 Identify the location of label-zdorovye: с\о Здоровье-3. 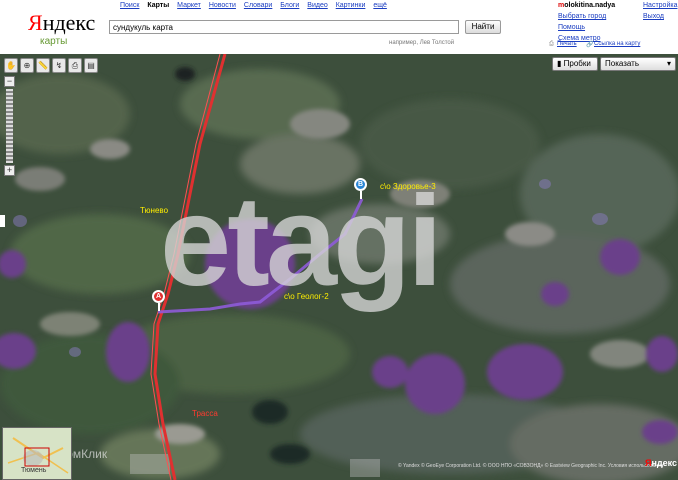
(408, 186).